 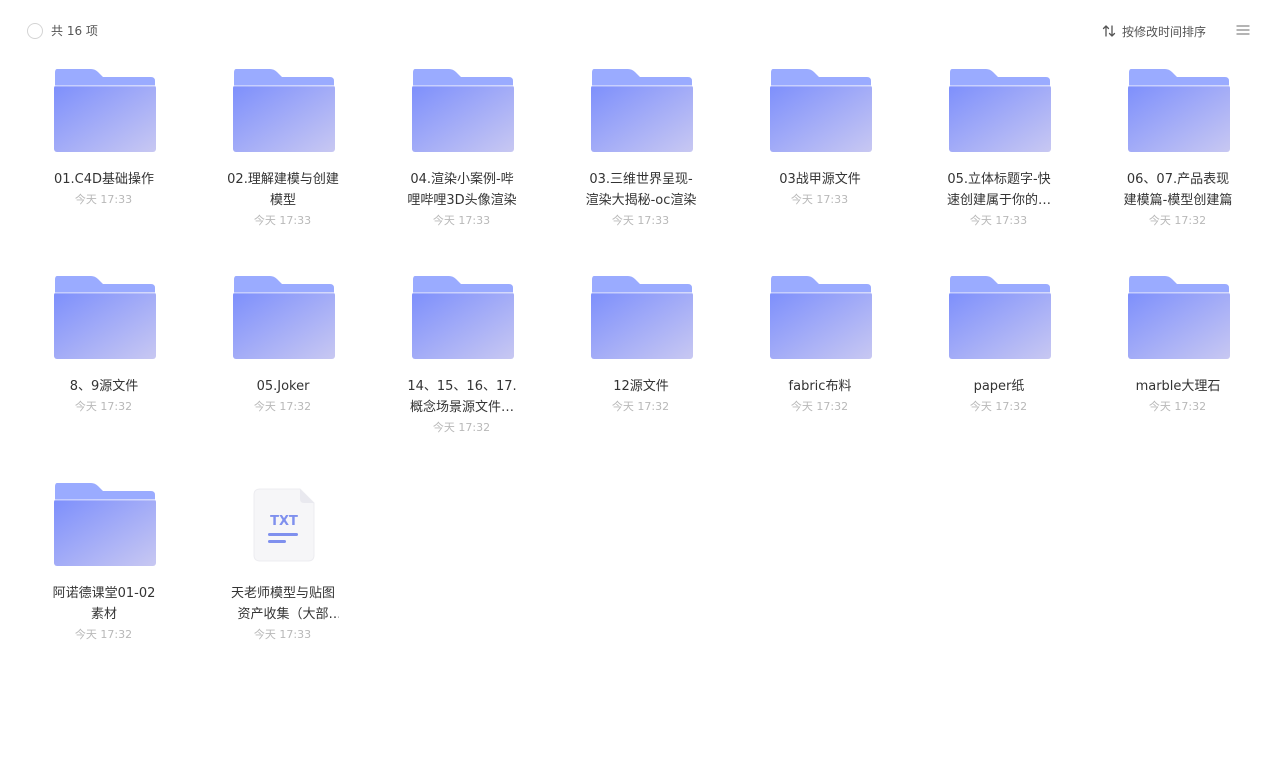 I want to click on folder-item: 04.渲染小案例-哔哩哔哩3D头像渲染今天 17:33, so click(x=461, y=162).